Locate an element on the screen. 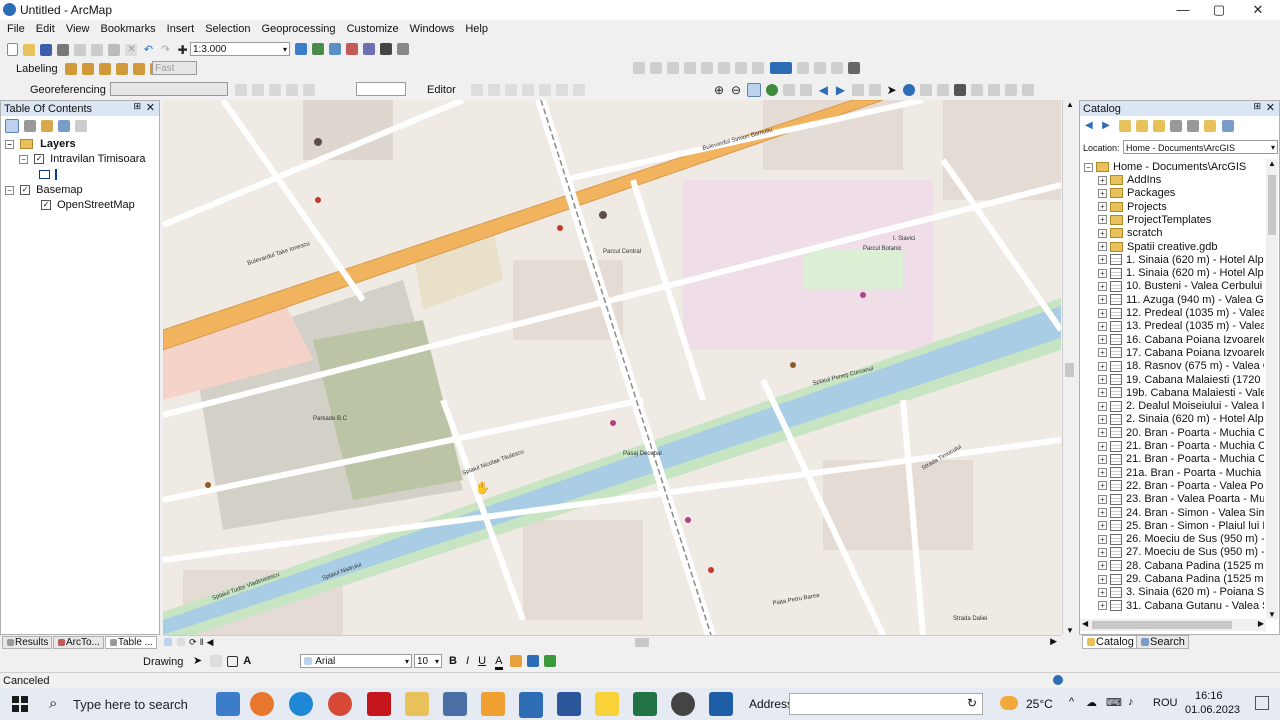 The image size is (1280, 720). catalog-folder-item: + scratch is located at coordinates (1130, 233).